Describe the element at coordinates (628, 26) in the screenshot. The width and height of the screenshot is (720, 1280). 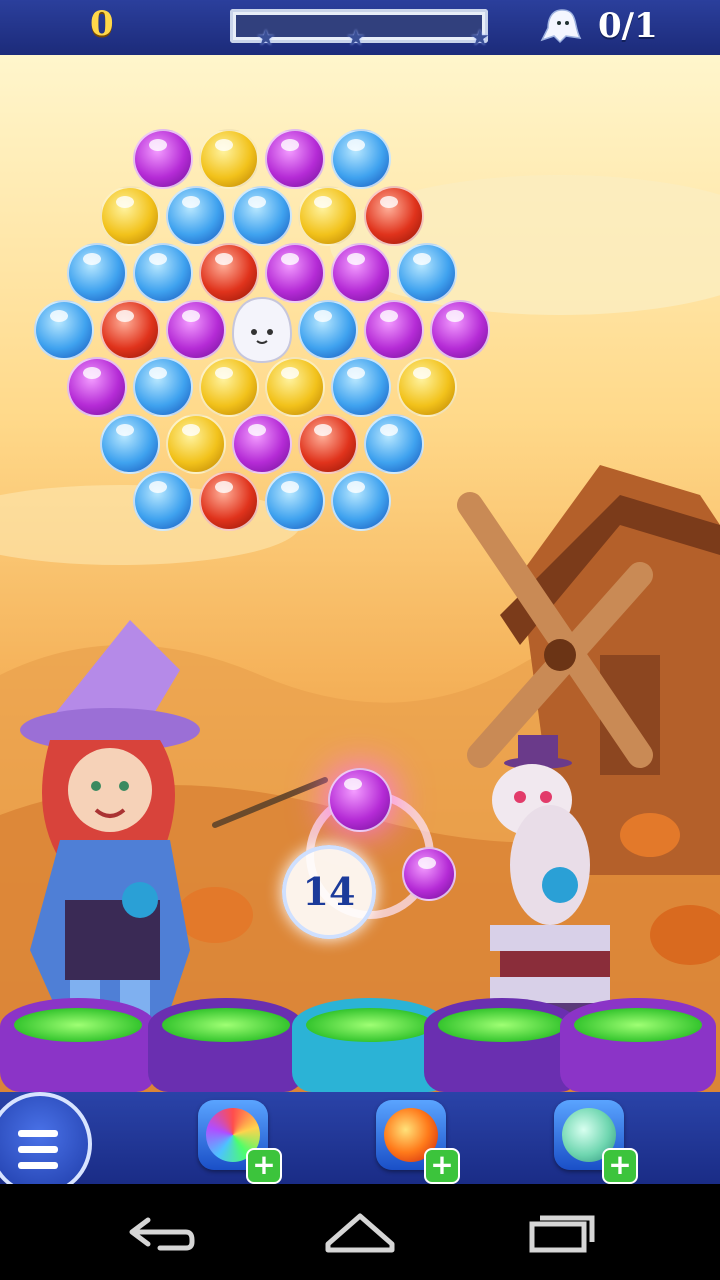
I see `ghost-counter-text: 0/1` at that location.